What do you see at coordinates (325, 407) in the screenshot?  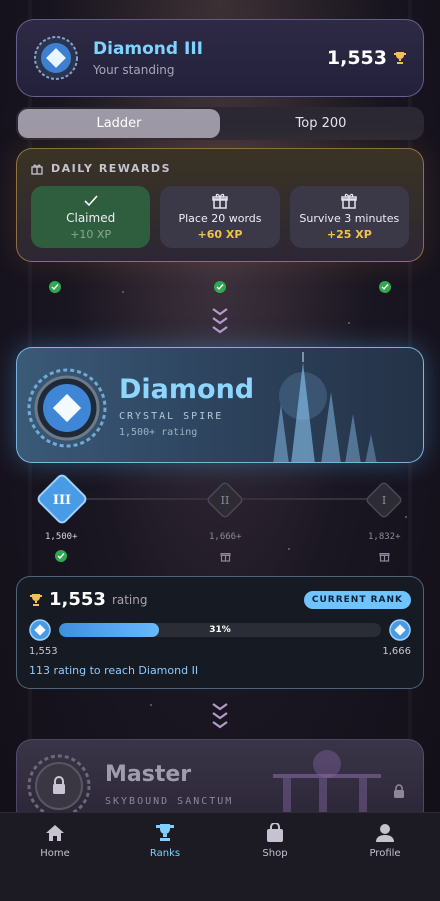 I see `crystal-spire-illustration` at bounding box center [325, 407].